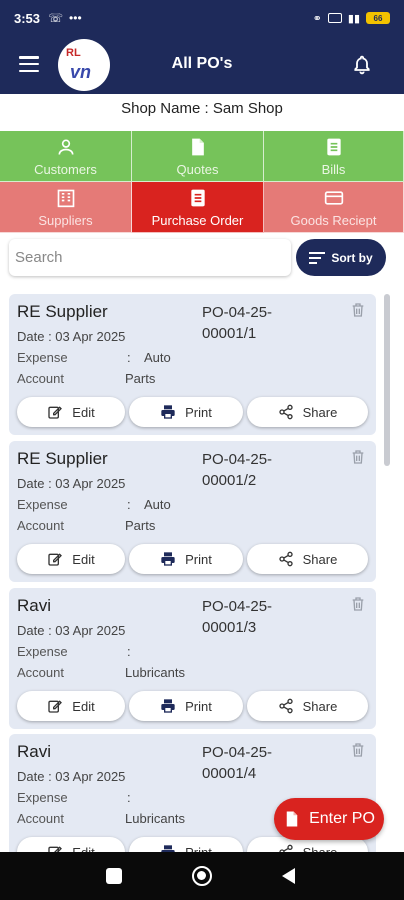  Describe the element at coordinates (351, 18) in the screenshot. I see `system-icons: ⚭ ▮▮ 66` at that location.